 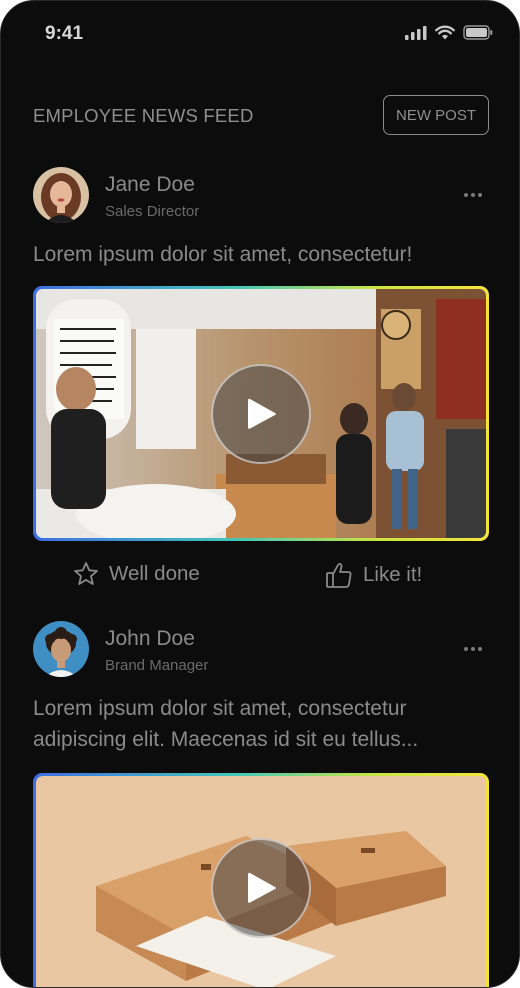 What do you see at coordinates (157, 665) in the screenshot?
I see `author-role: Brand Manager` at bounding box center [157, 665].